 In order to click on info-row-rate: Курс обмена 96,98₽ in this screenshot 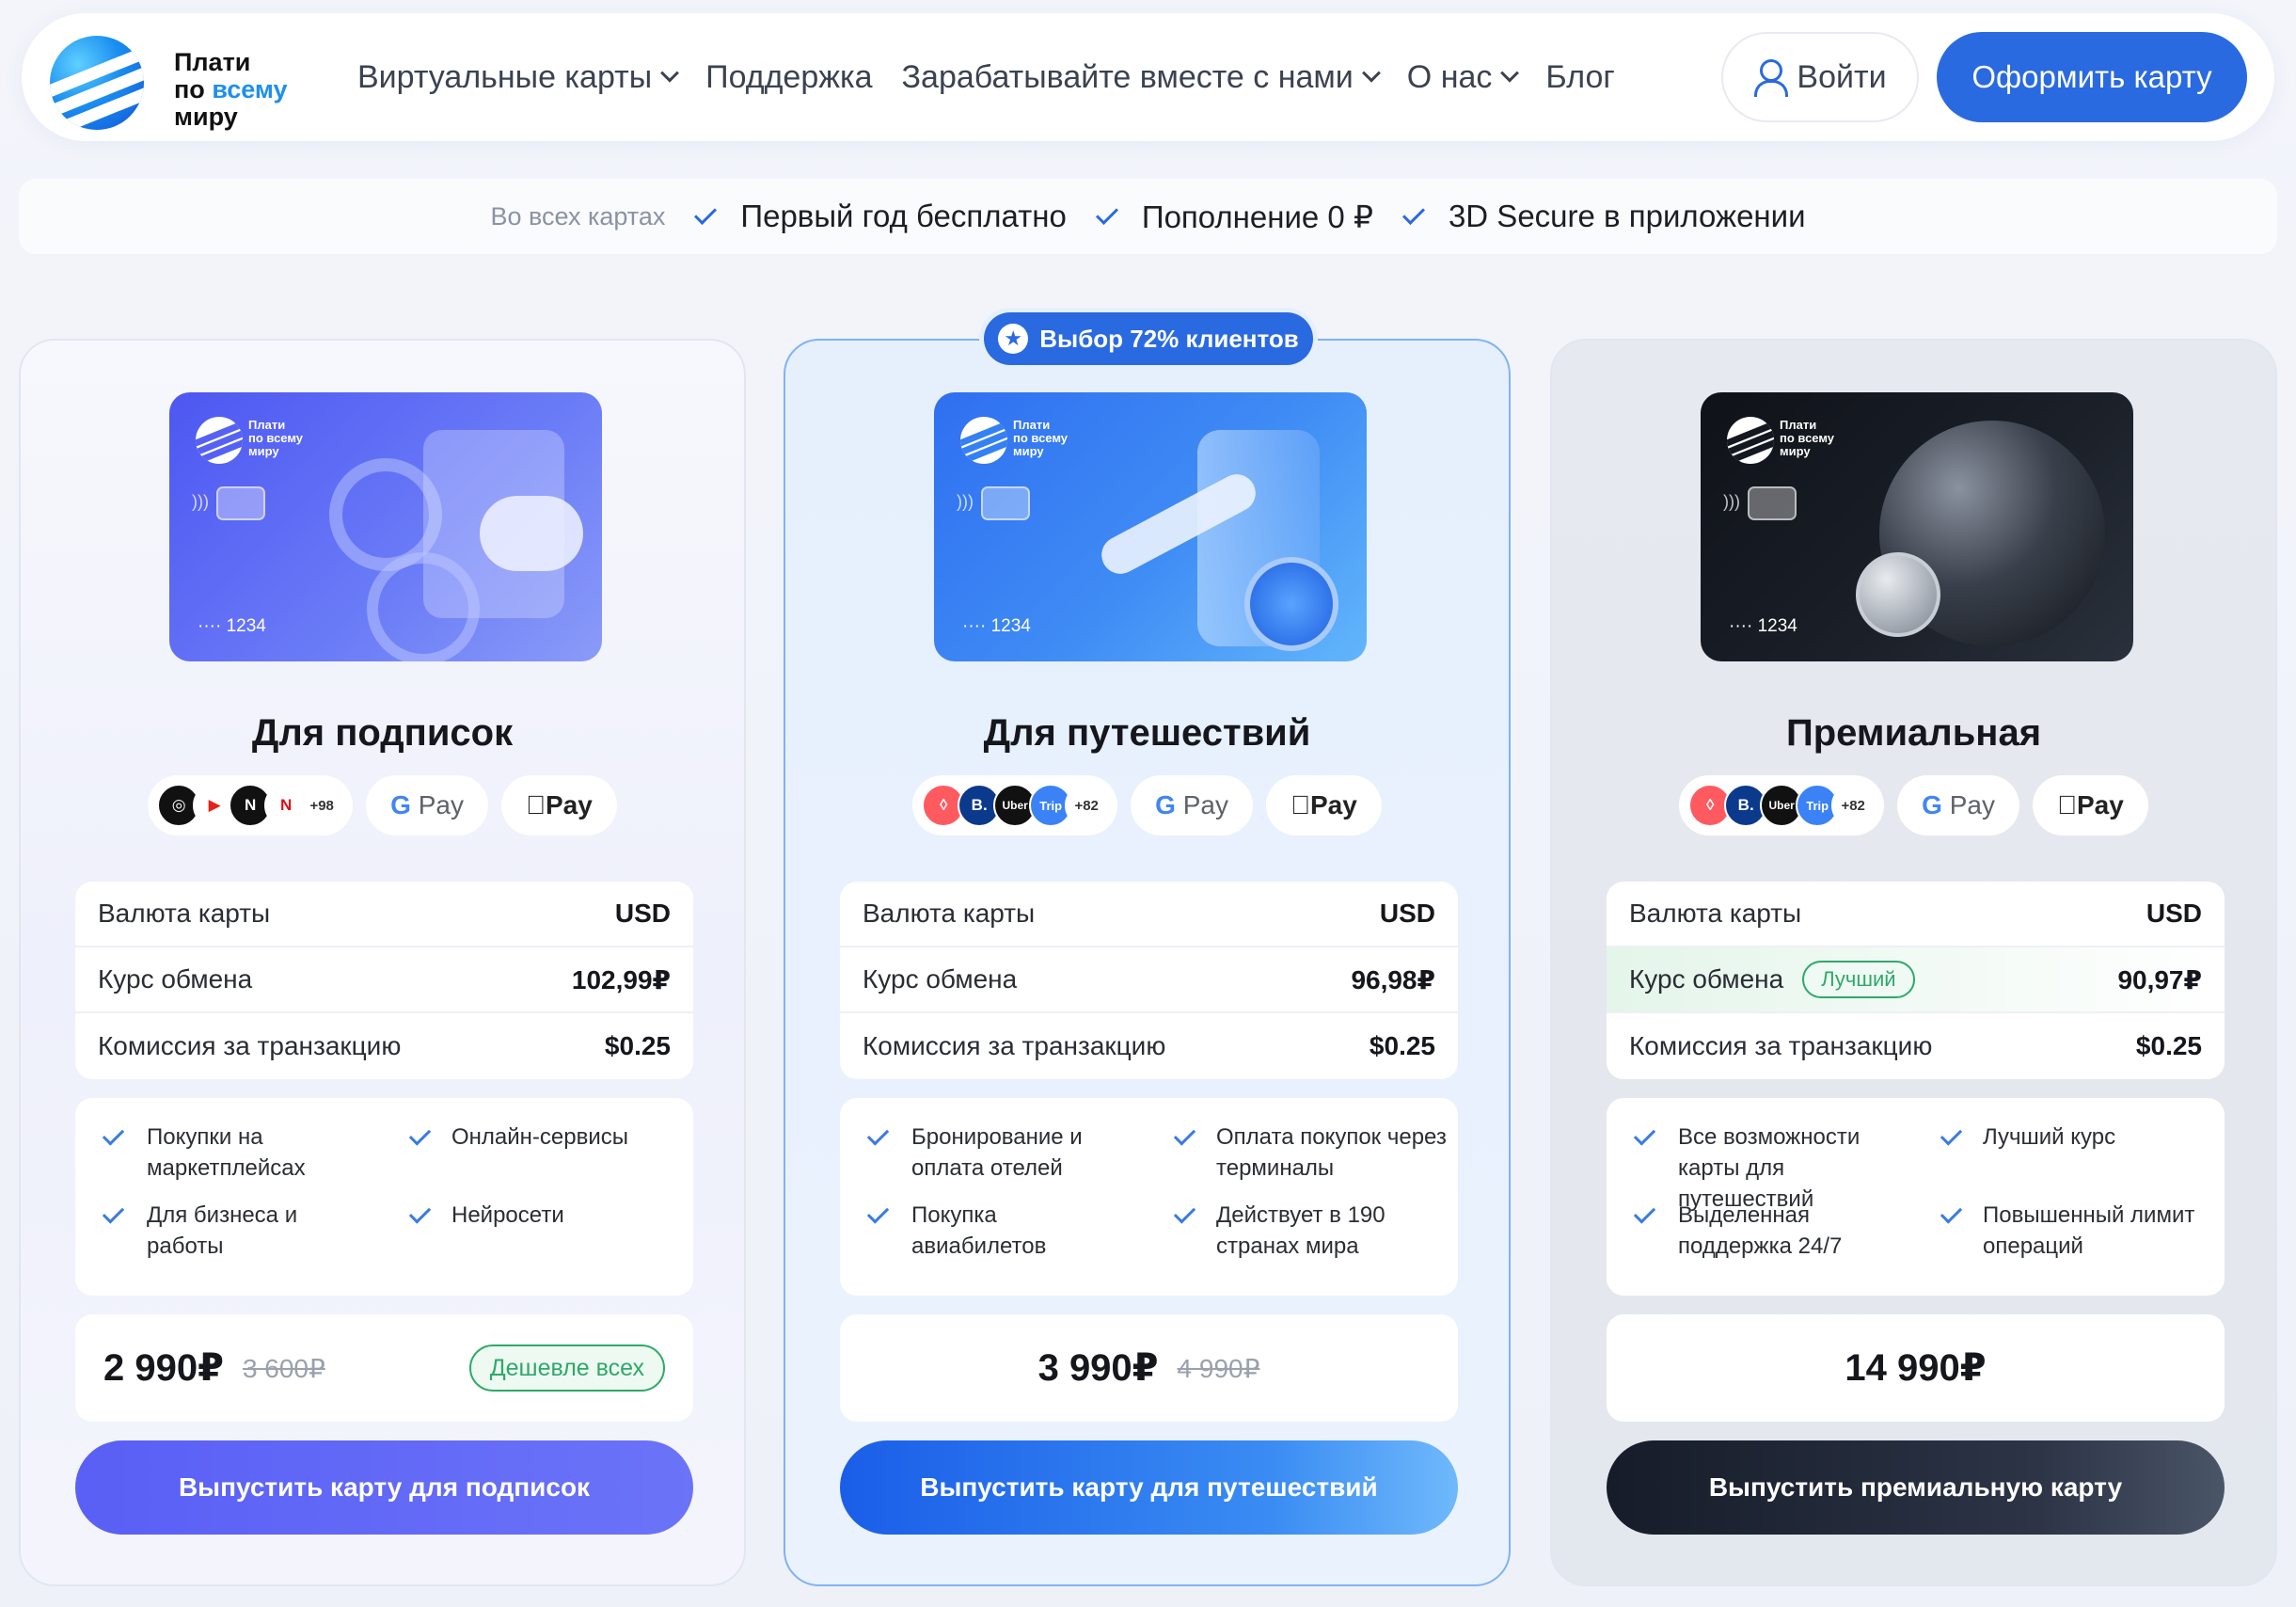, I will do `click(1149, 980)`.